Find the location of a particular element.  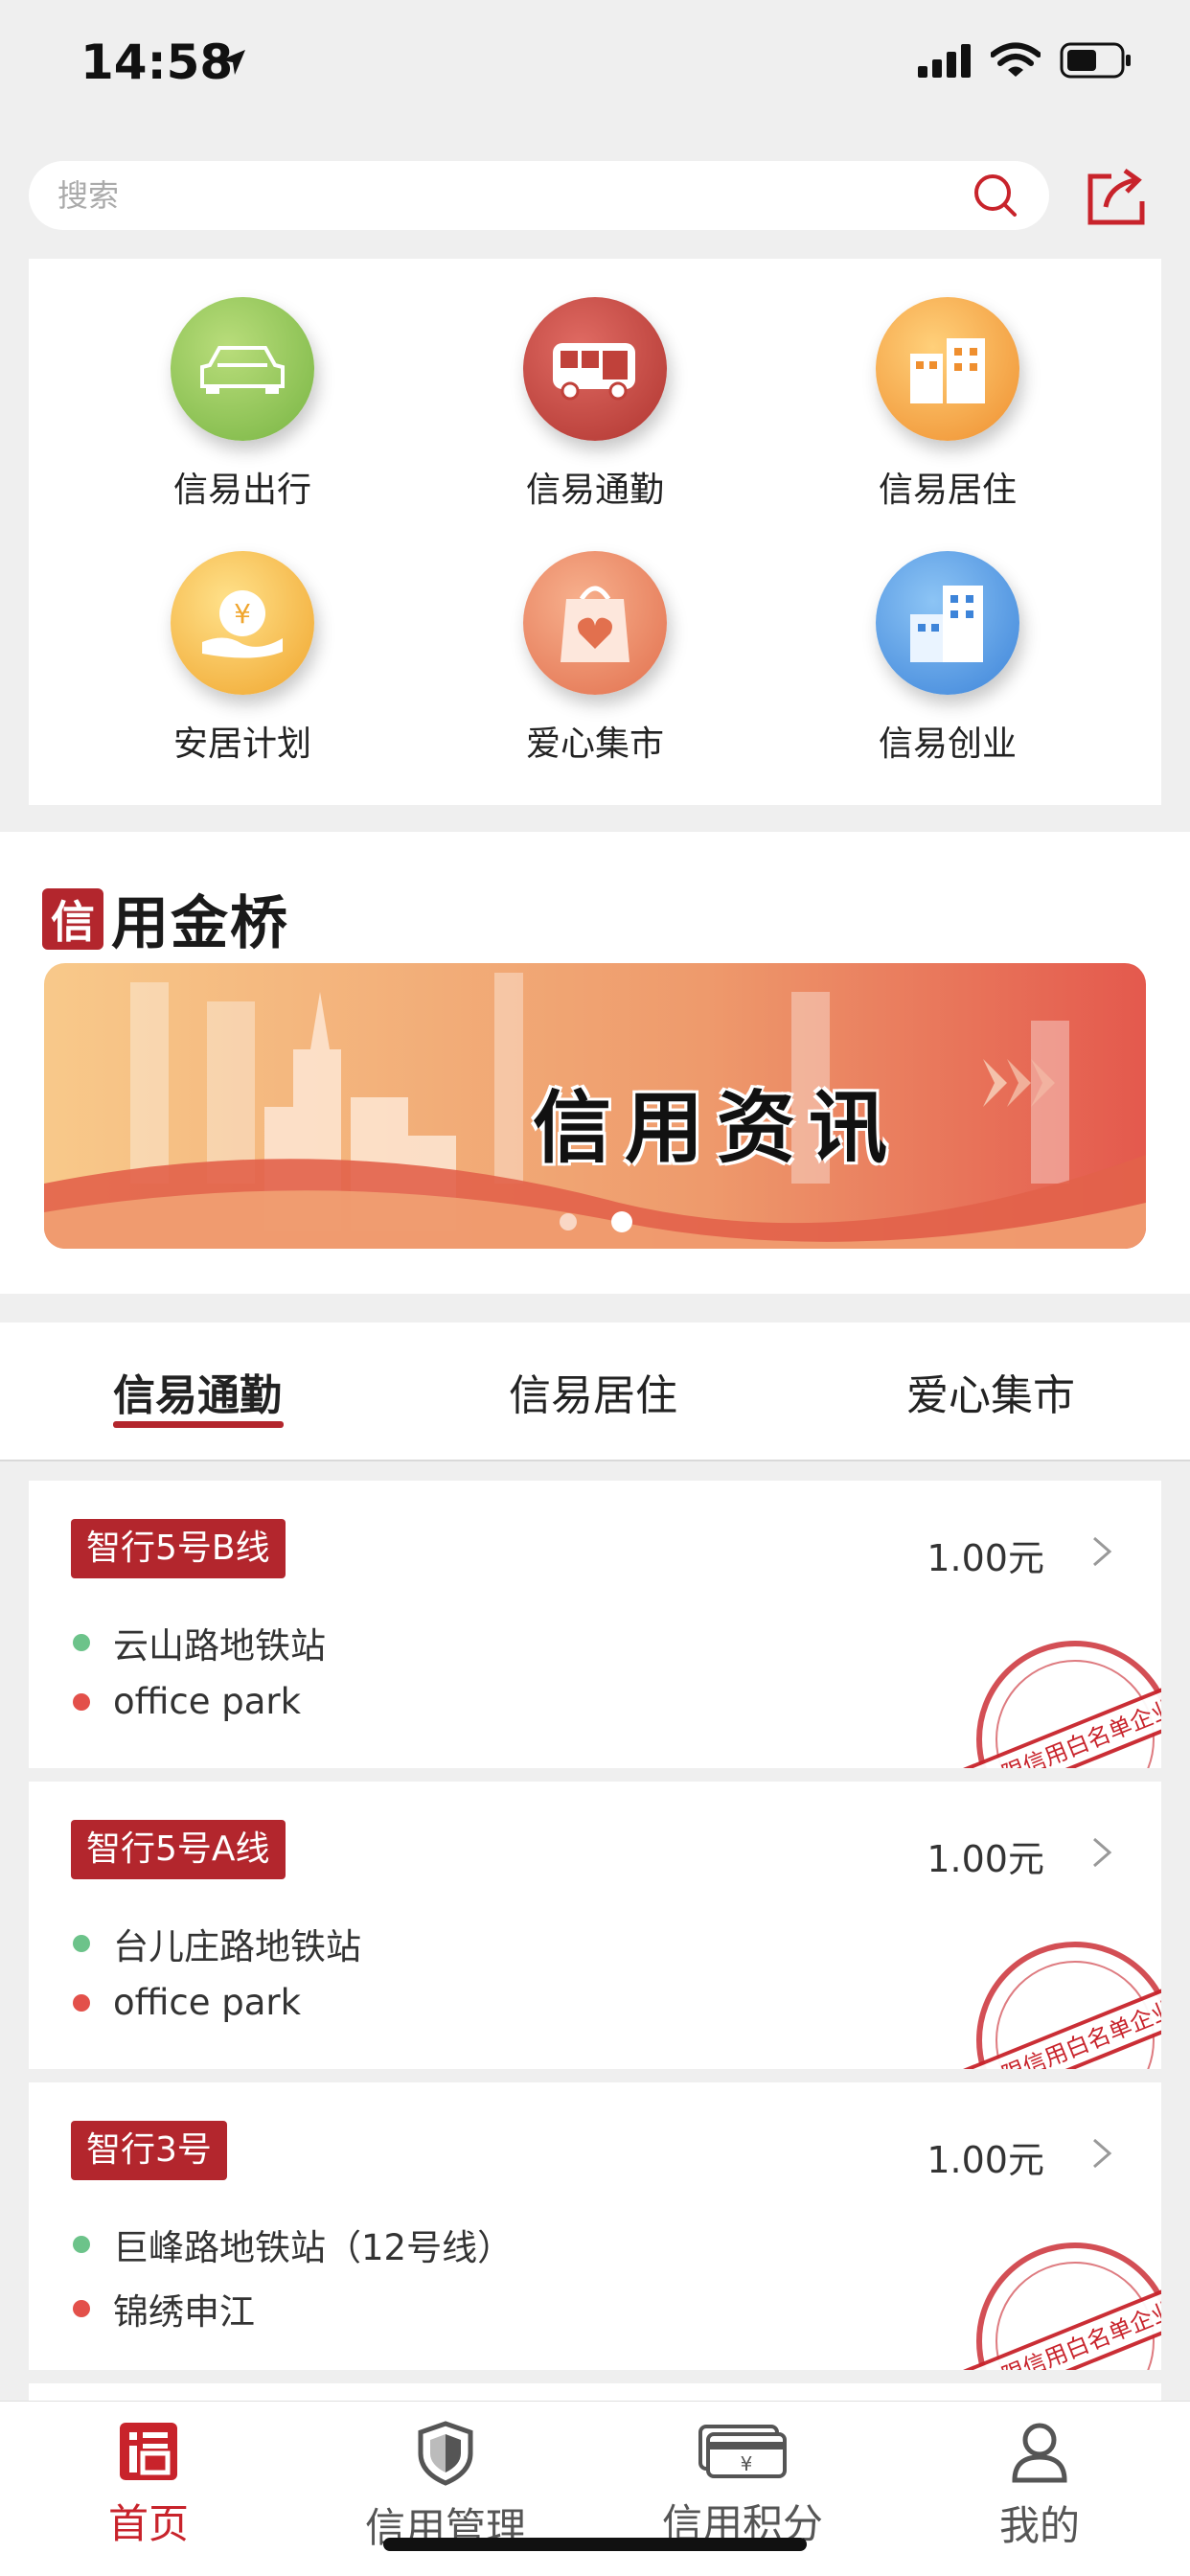

service-travel: 信易出行 is located at coordinates (243, 404).